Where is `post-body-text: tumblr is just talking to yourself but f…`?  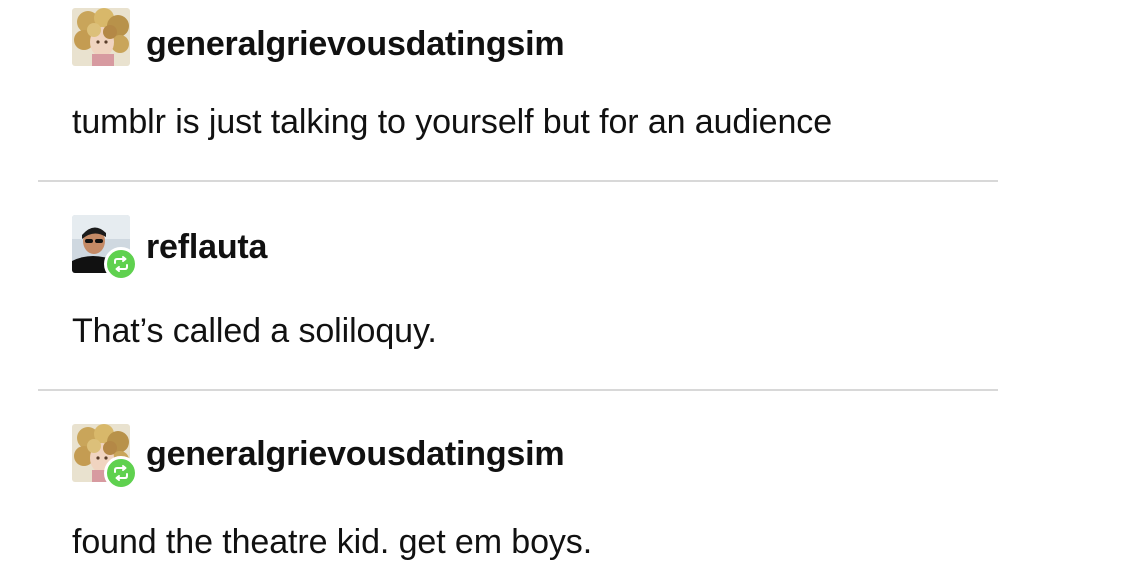 post-body-text: tumblr is just talking to yourself but f… is located at coordinates (452, 122).